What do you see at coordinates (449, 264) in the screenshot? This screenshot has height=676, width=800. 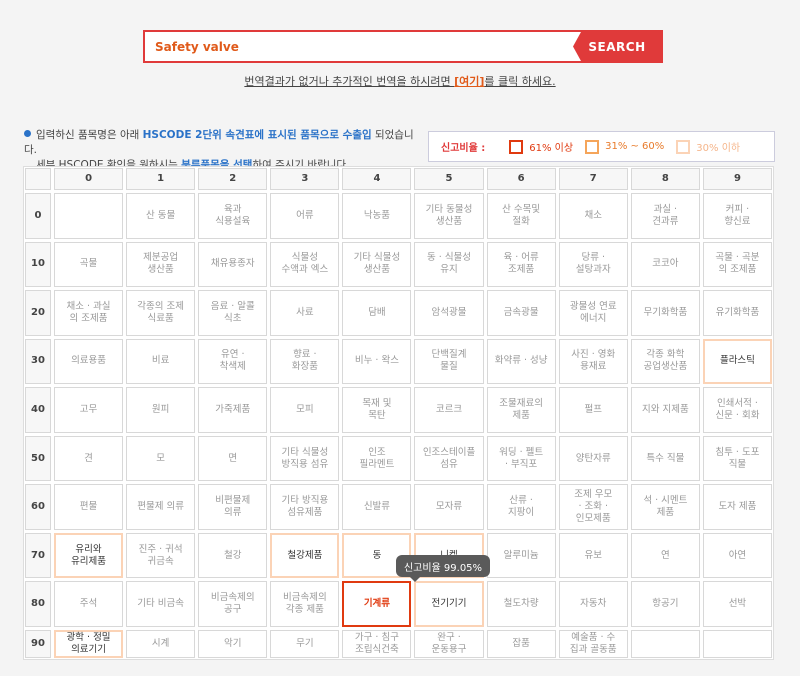 I see `hscode-cell-15: 동 · 식물성 유지` at bounding box center [449, 264].